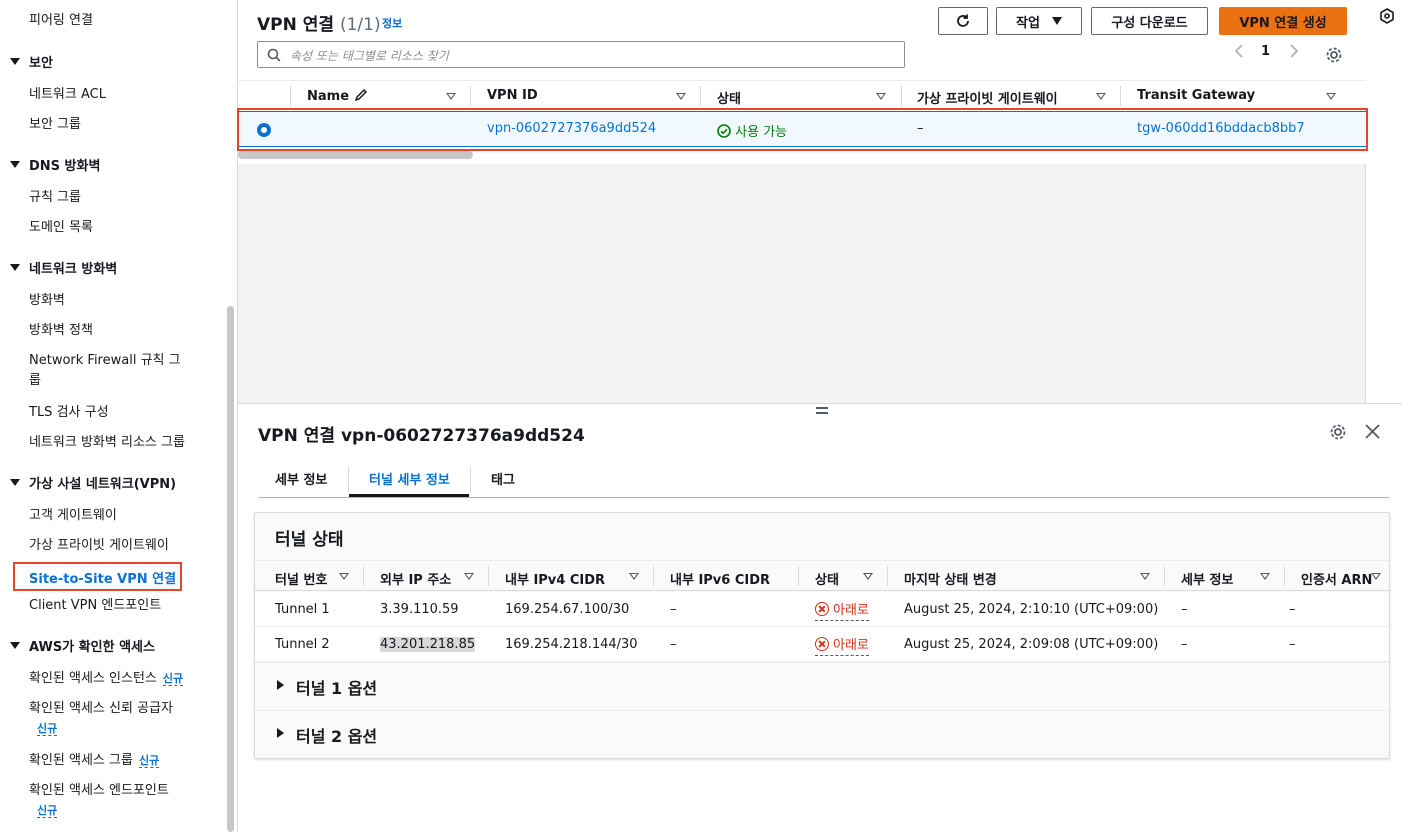 The width and height of the screenshot is (1402, 832). What do you see at coordinates (392, 23) in the screenshot?
I see `info-link: 정보` at bounding box center [392, 23].